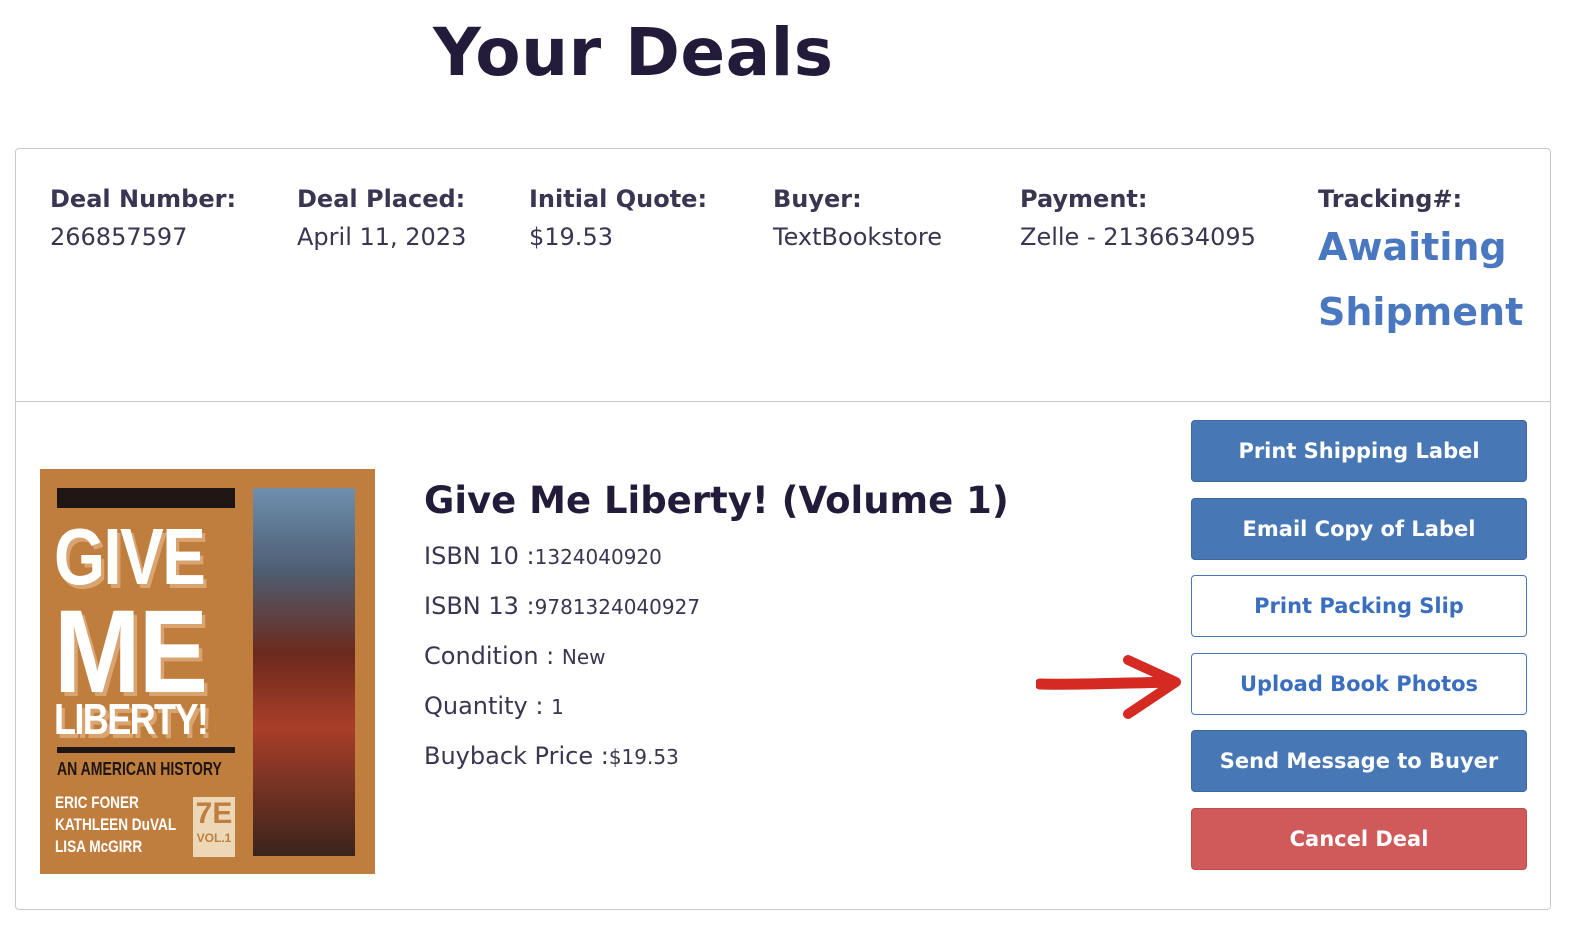 This screenshot has width=1582, height=943. What do you see at coordinates (571, 237) in the screenshot?
I see `initial-quote-value: $19.53` at bounding box center [571, 237].